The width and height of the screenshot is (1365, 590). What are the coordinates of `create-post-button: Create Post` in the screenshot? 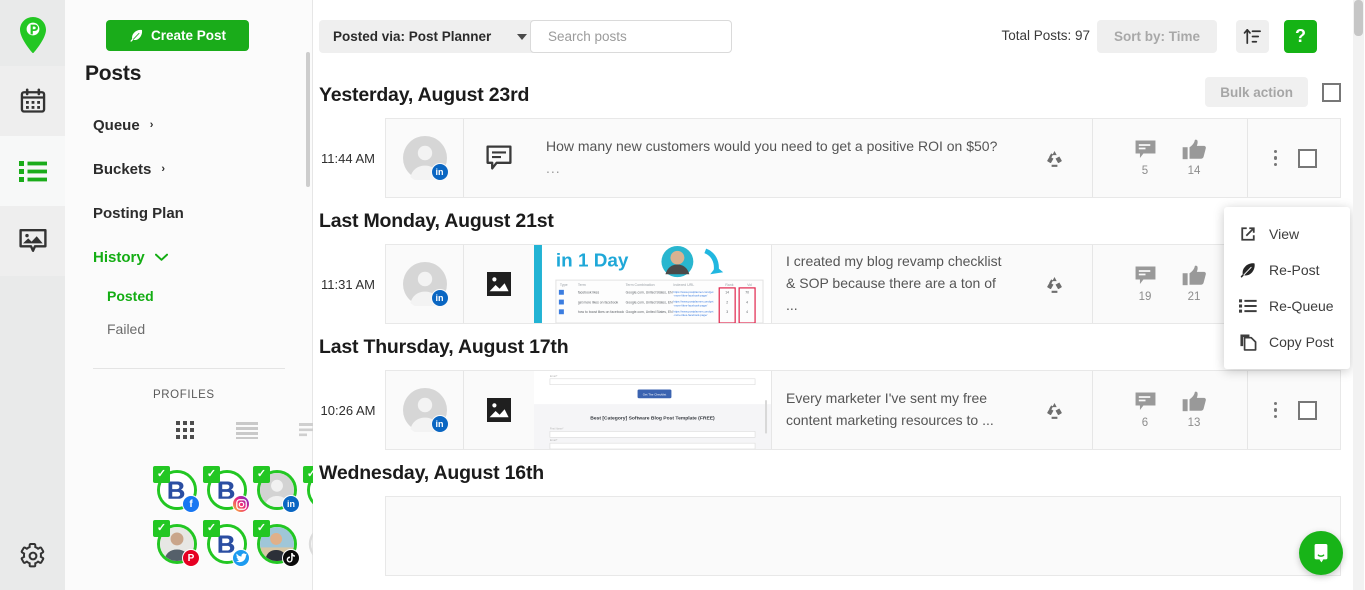 It's located at (177, 35).